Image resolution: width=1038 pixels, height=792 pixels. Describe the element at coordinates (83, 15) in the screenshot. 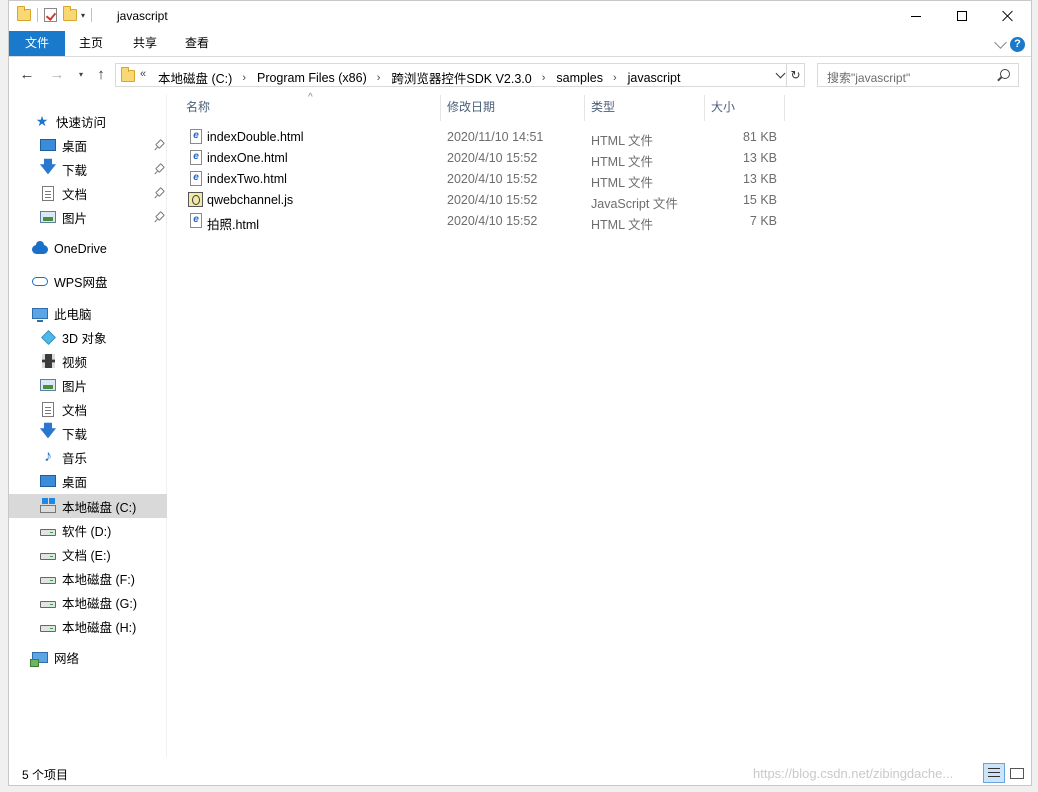

I see `customize-dropdown-icon: ▾` at that location.